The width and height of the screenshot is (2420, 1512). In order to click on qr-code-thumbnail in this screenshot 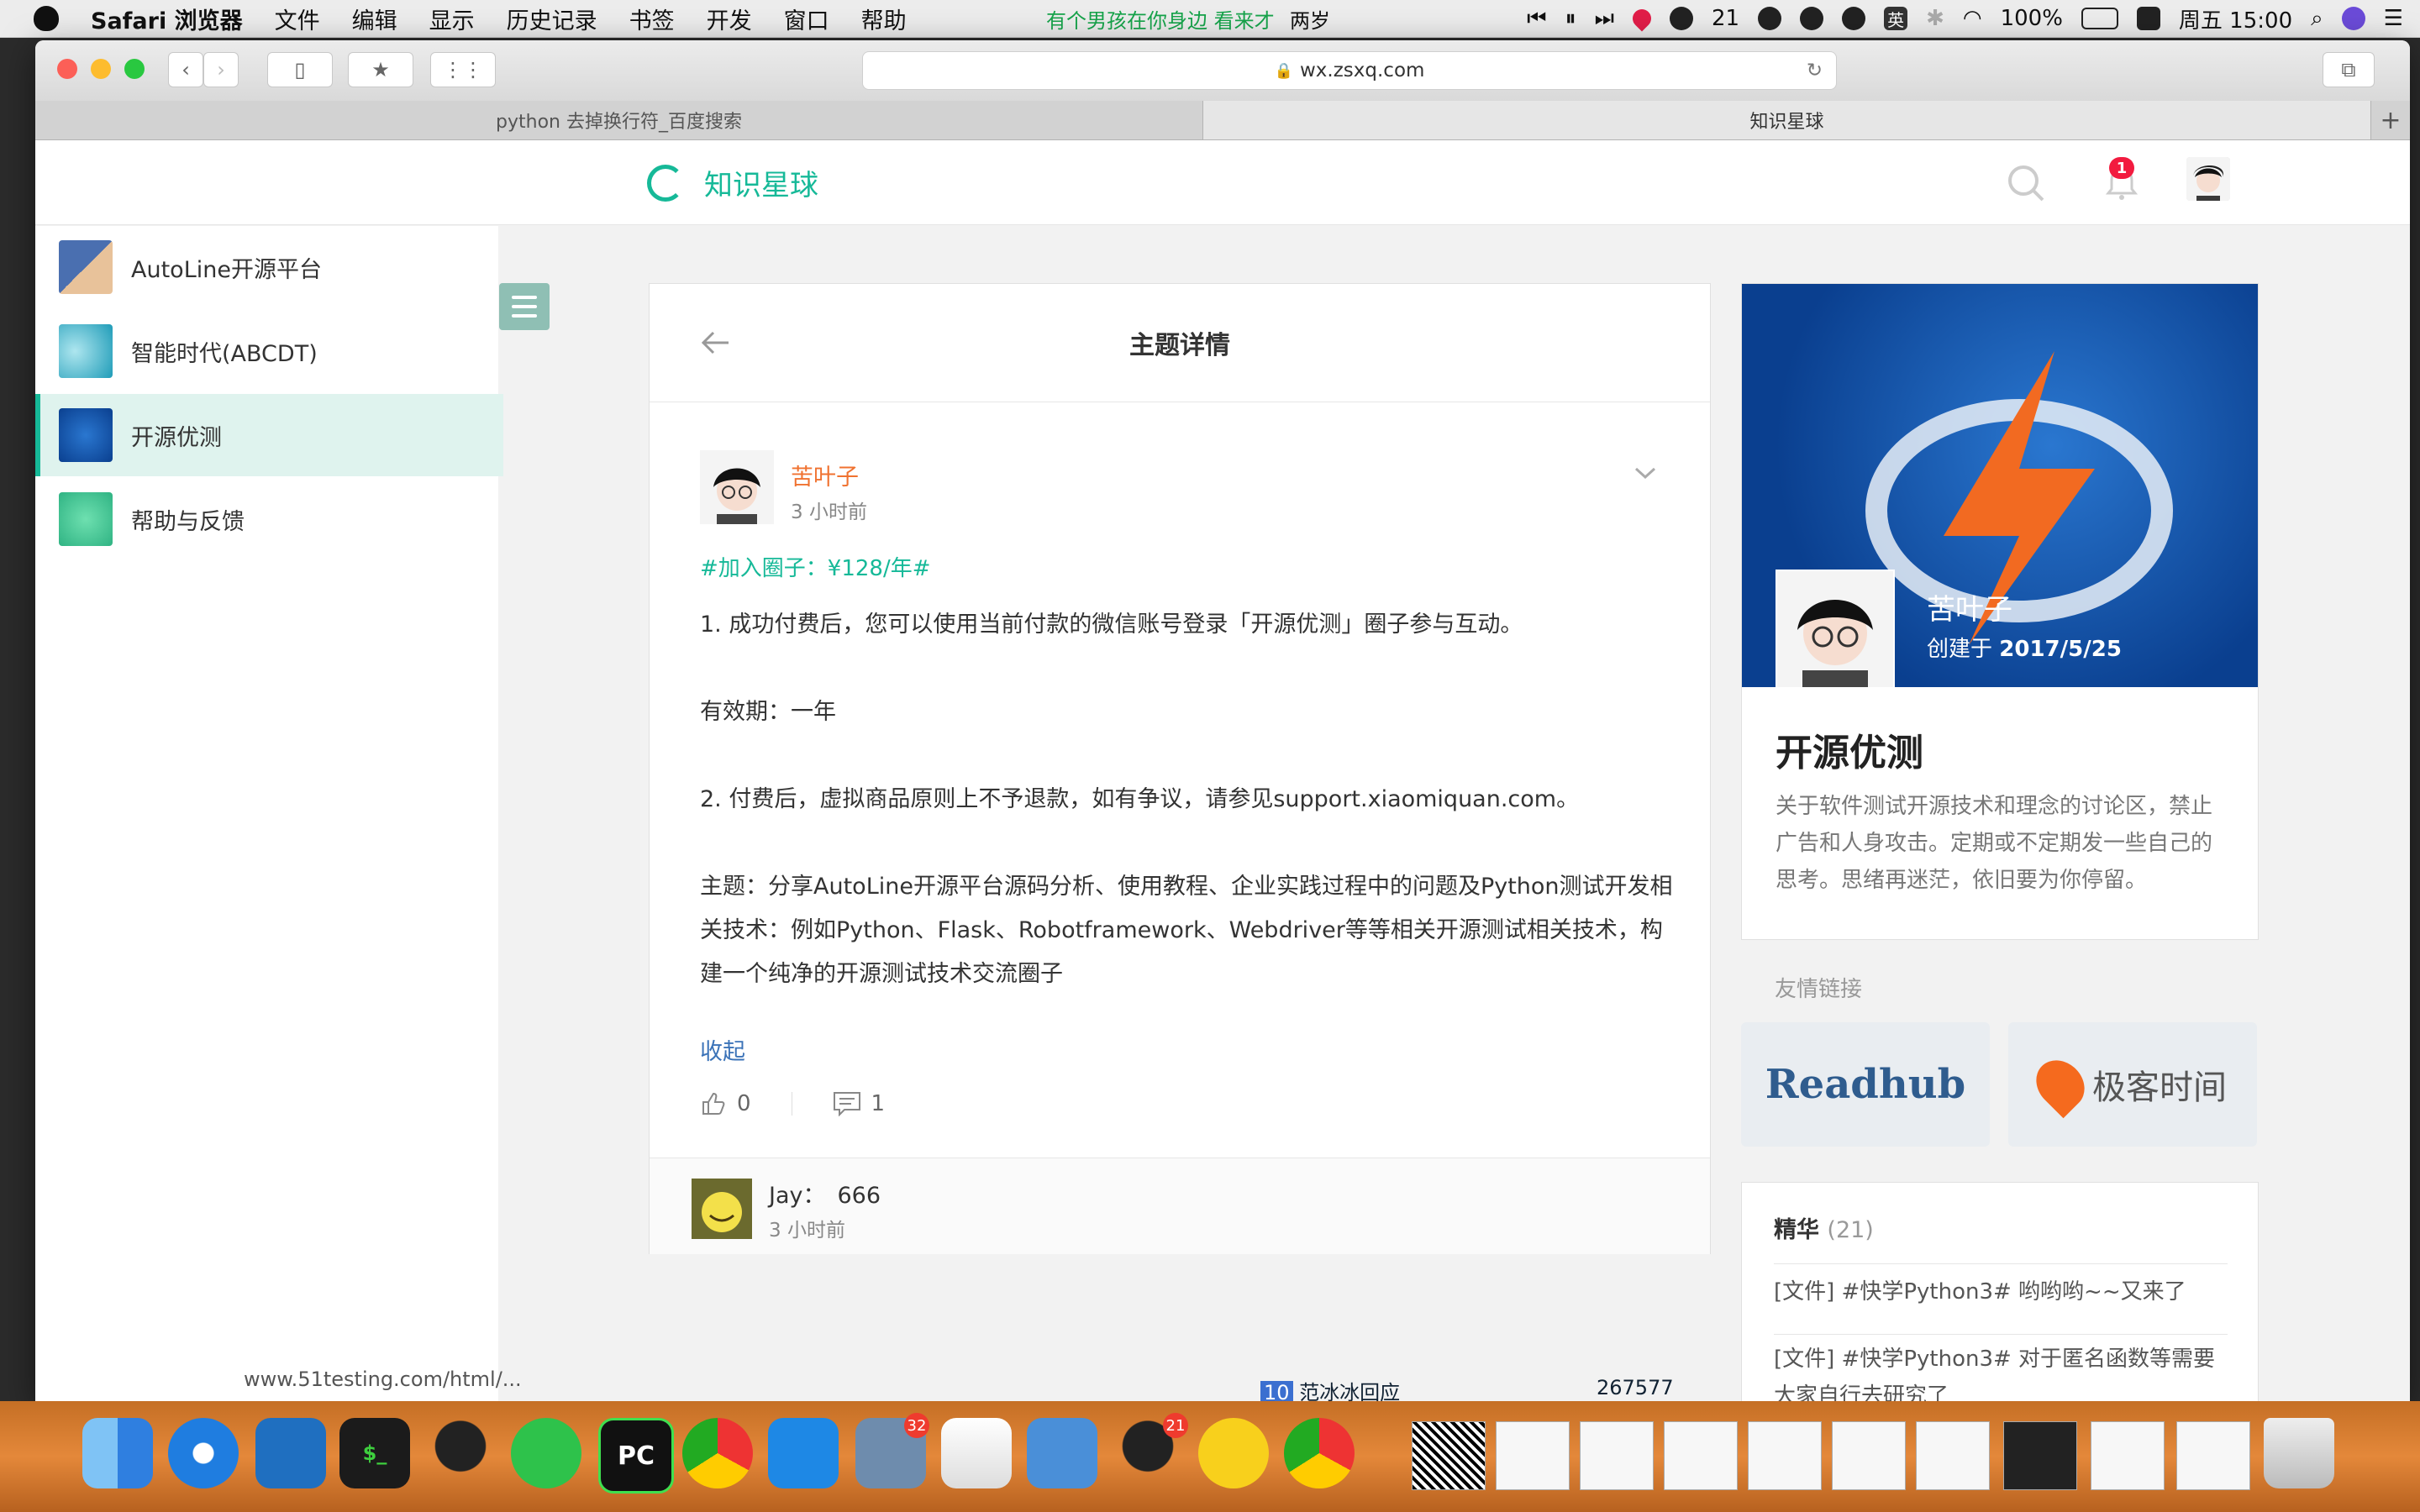, I will do `click(1449, 1455)`.